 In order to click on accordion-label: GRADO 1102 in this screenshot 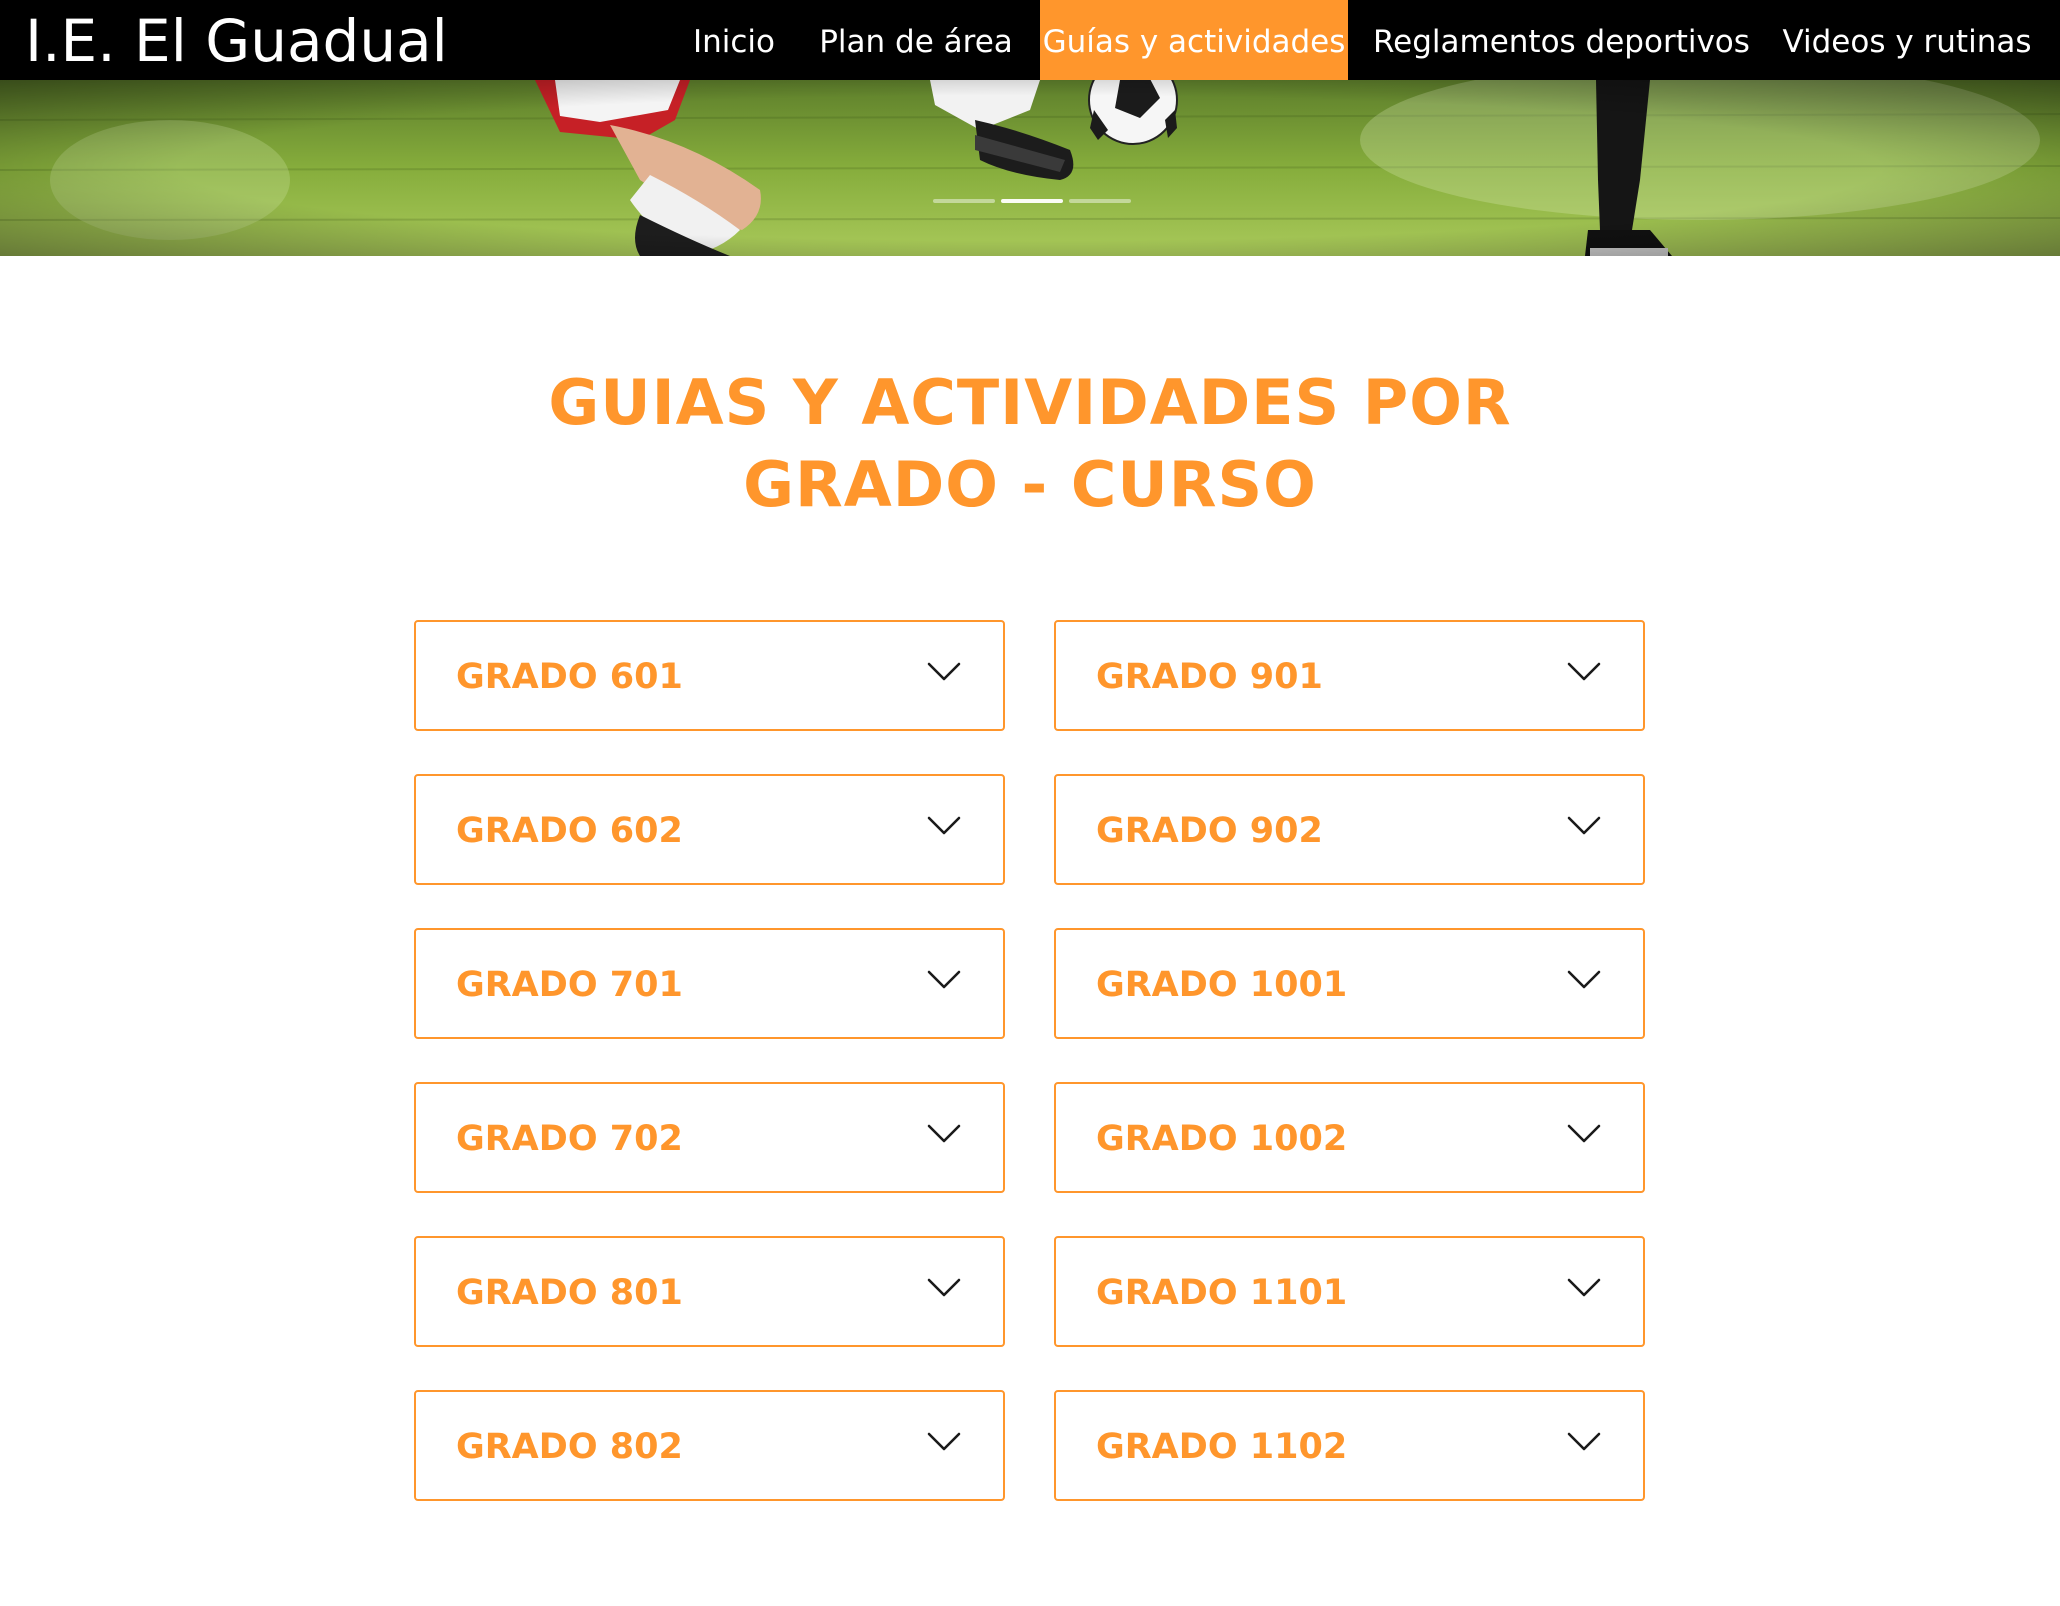, I will do `click(1222, 1447)`.